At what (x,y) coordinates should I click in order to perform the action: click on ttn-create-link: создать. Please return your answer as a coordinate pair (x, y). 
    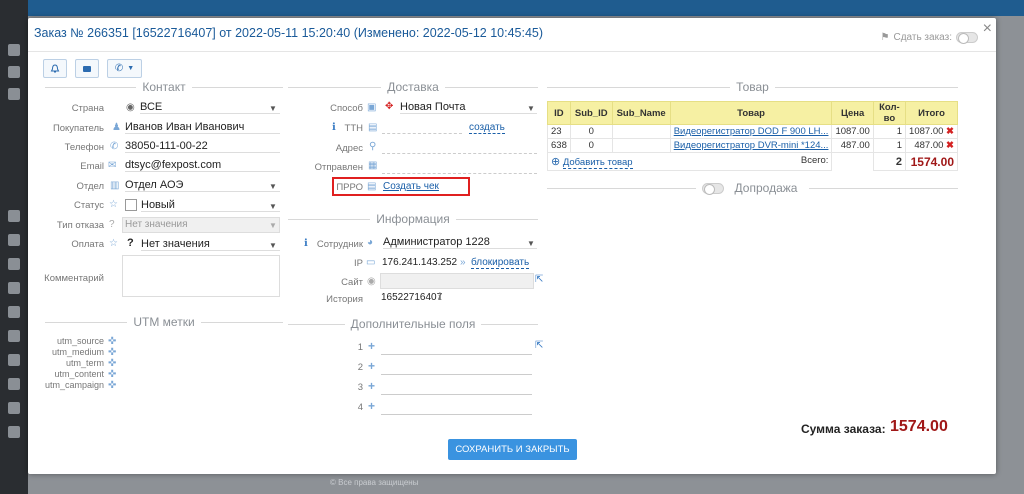
    Looking at the image, I should click on (487, 128).